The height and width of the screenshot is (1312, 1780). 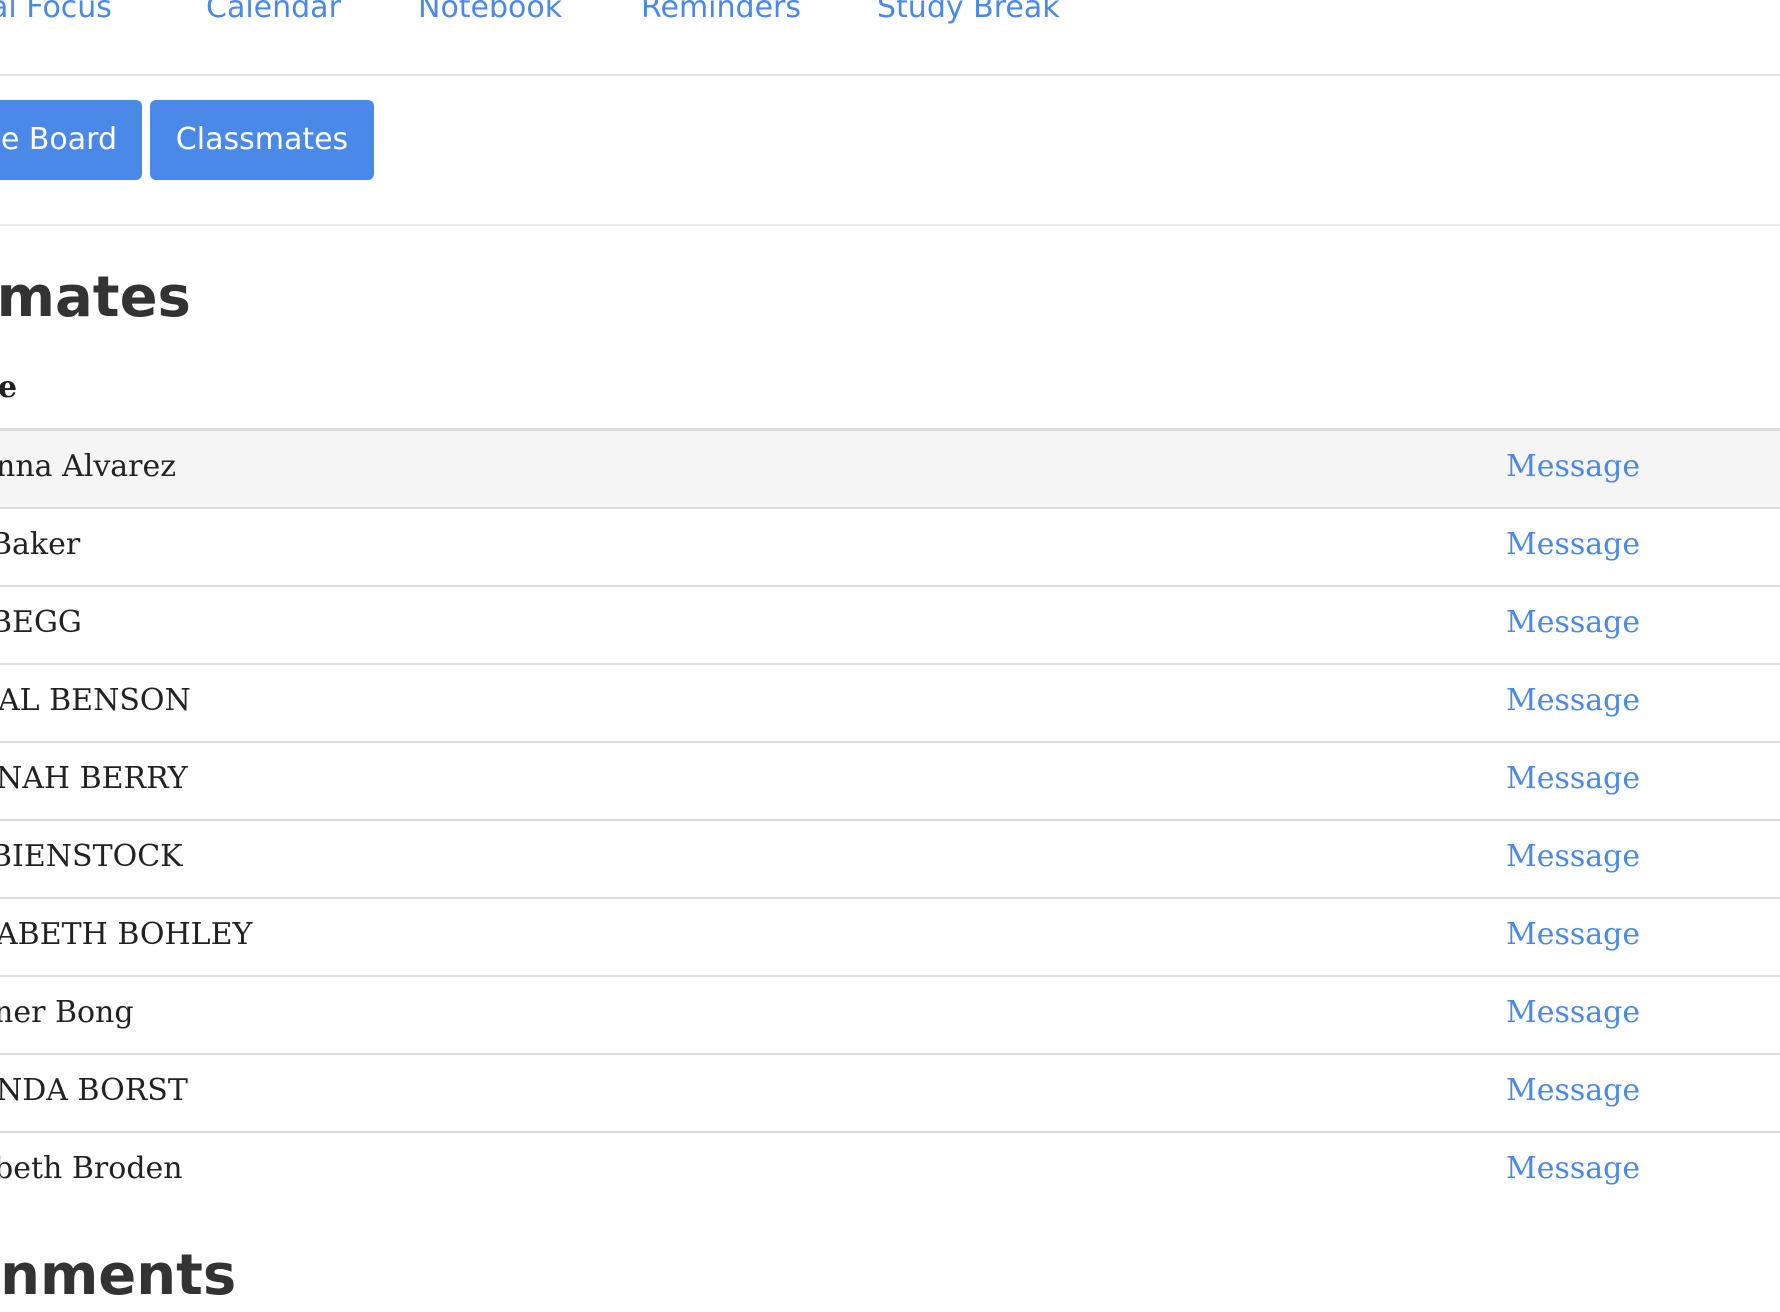 What do you see at coordinates (126, 934) in the screenshot?
I see `classmate-name: ABETH BOHLEY` at bounding box center [126, 934].